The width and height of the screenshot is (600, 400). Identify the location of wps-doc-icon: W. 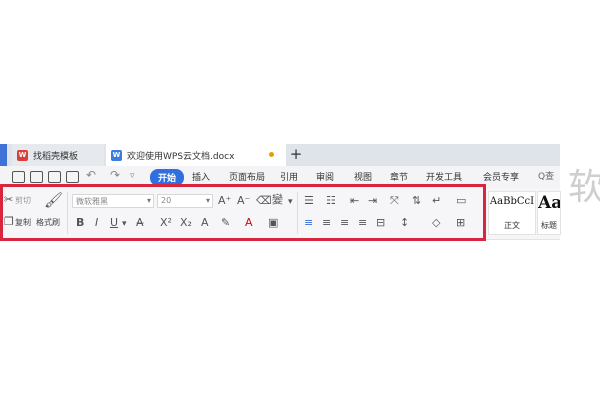
(116, 155).